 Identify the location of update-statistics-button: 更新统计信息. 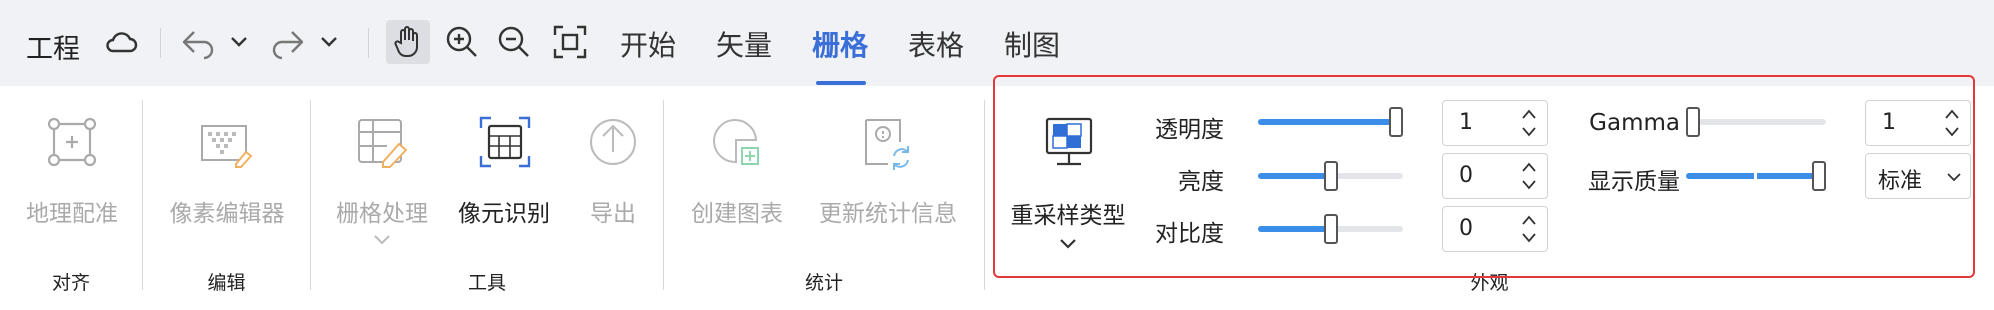
(888, 175).